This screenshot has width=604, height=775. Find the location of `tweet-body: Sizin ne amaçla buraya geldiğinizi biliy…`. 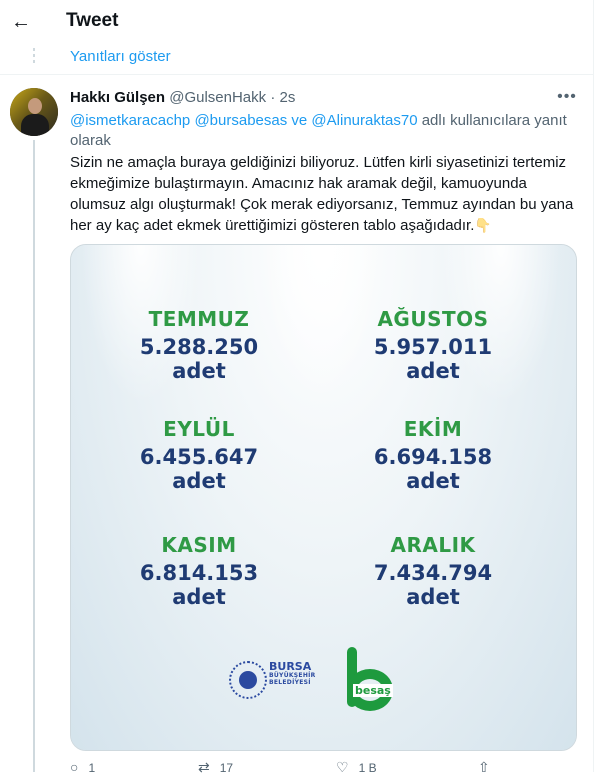

tweet-body: Sizin ne amaçla buraya geldiğinizi biliy… is located at coordinates (322, 194).